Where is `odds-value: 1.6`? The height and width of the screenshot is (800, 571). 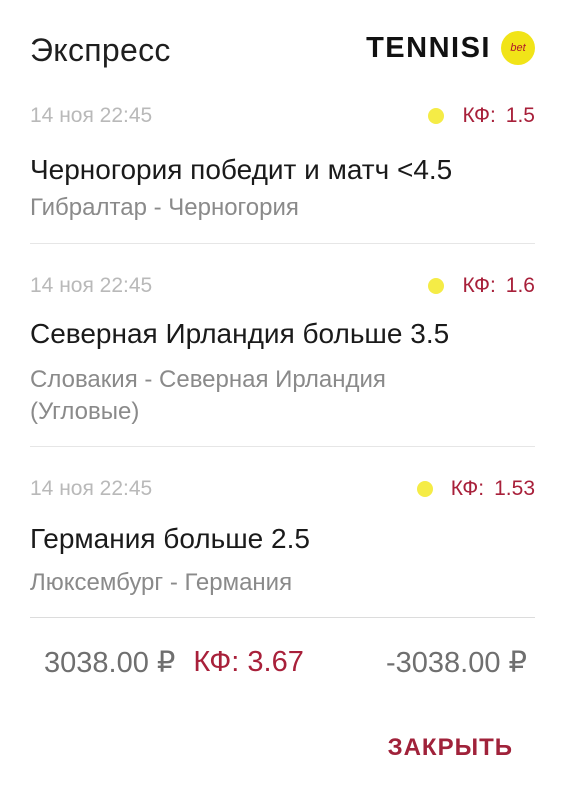
odds-value: 1.6 is located at coordinates (520, 285).